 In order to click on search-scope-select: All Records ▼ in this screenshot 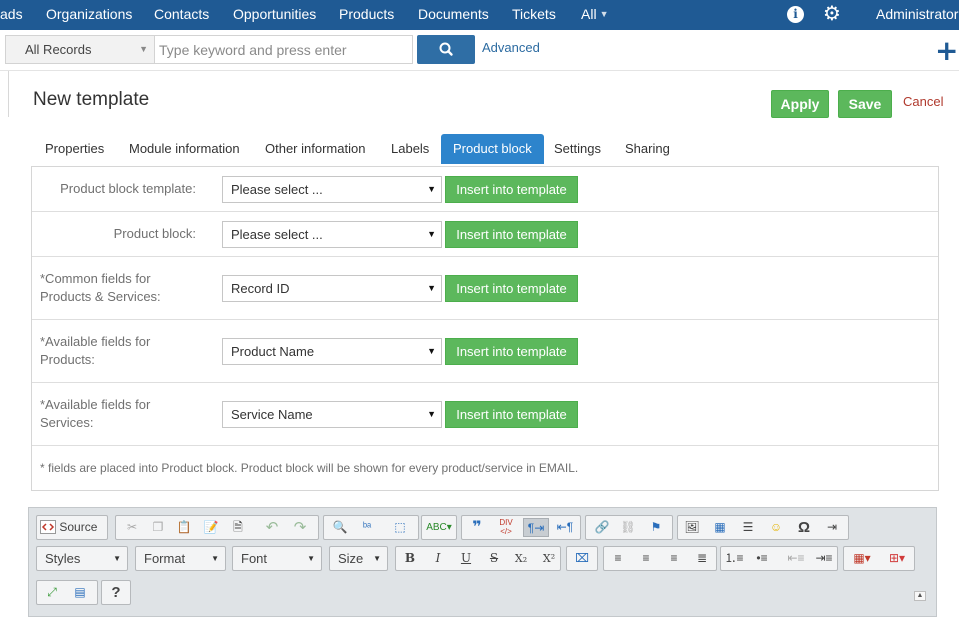, I will do `click(79, 49)`.